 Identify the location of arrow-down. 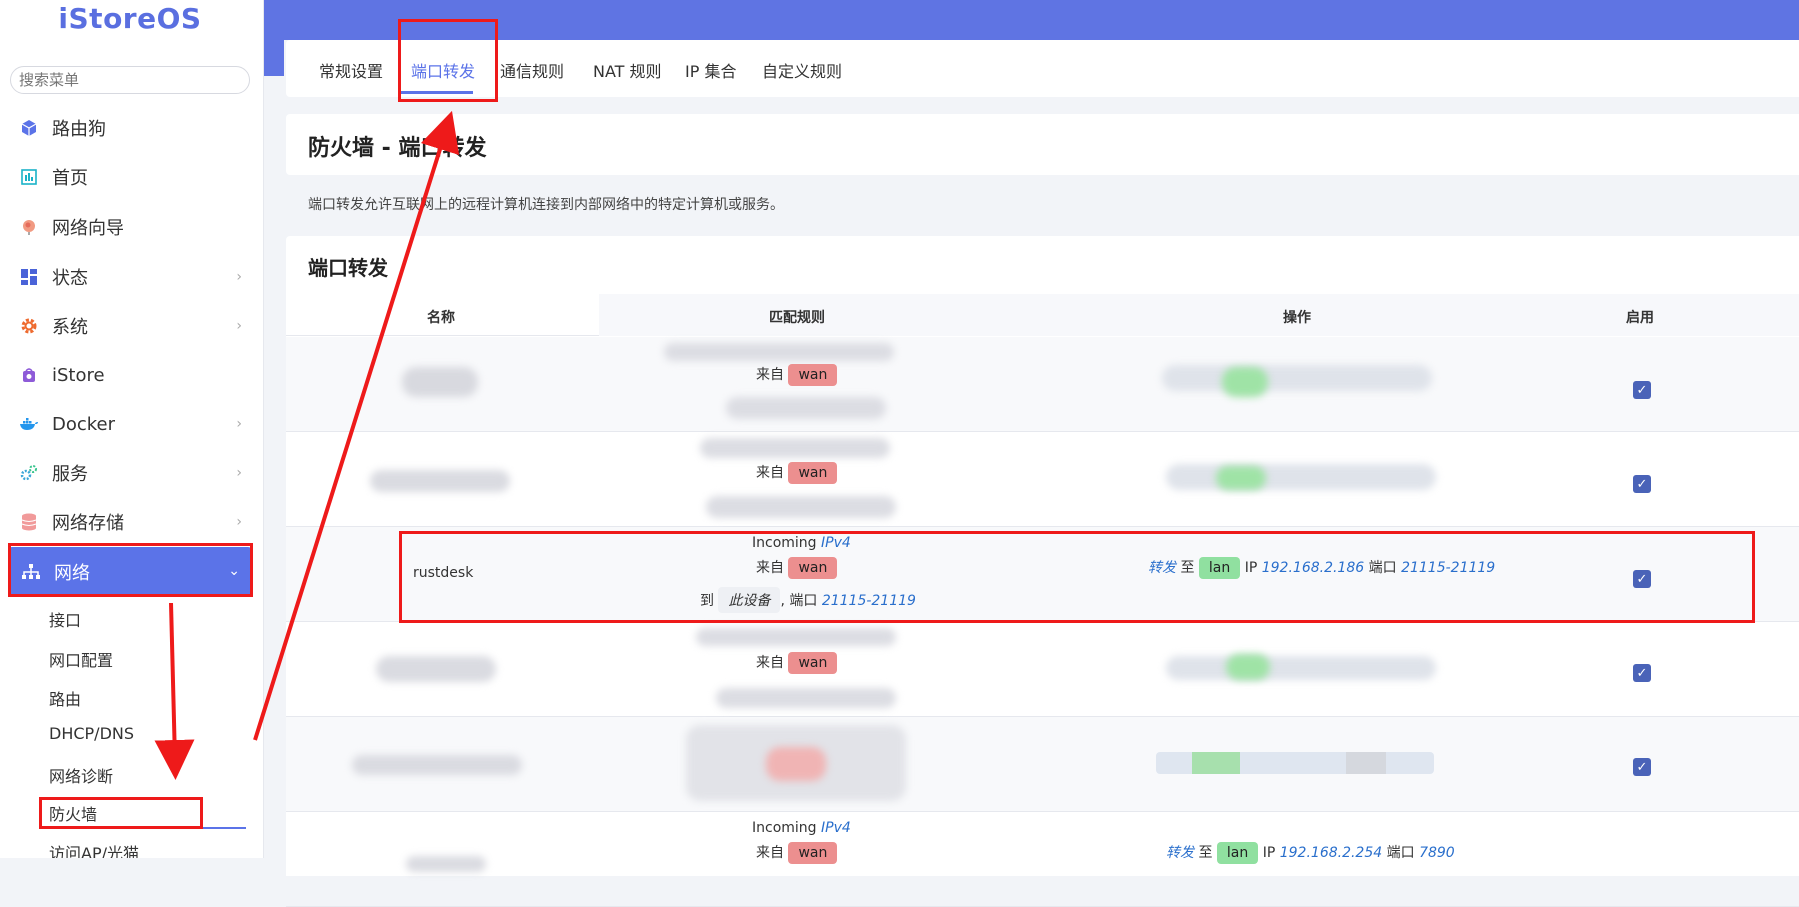
(174, 691).